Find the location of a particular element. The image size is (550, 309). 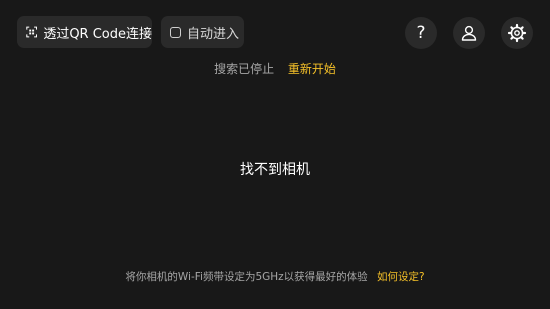

help-button: ? is located at coordinates (421, 33).